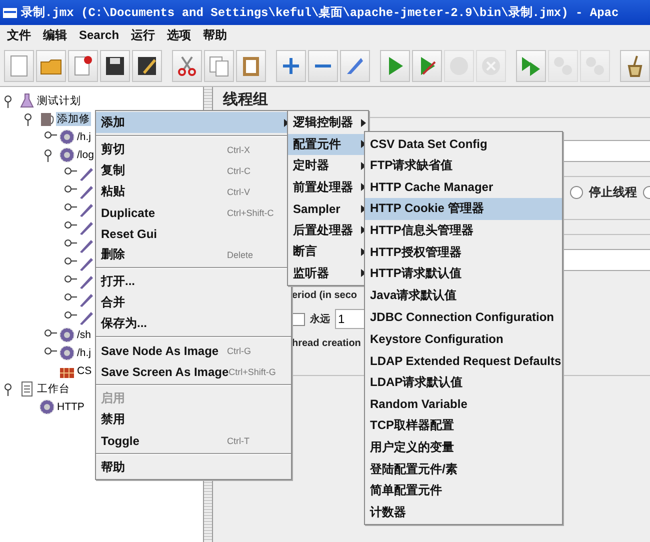 The height and width of the screenshot is (542, 650). Describe the element at coordinates (239, 171) in the screenshot. I see `shortcut-label: Ctrl-C` at that location.